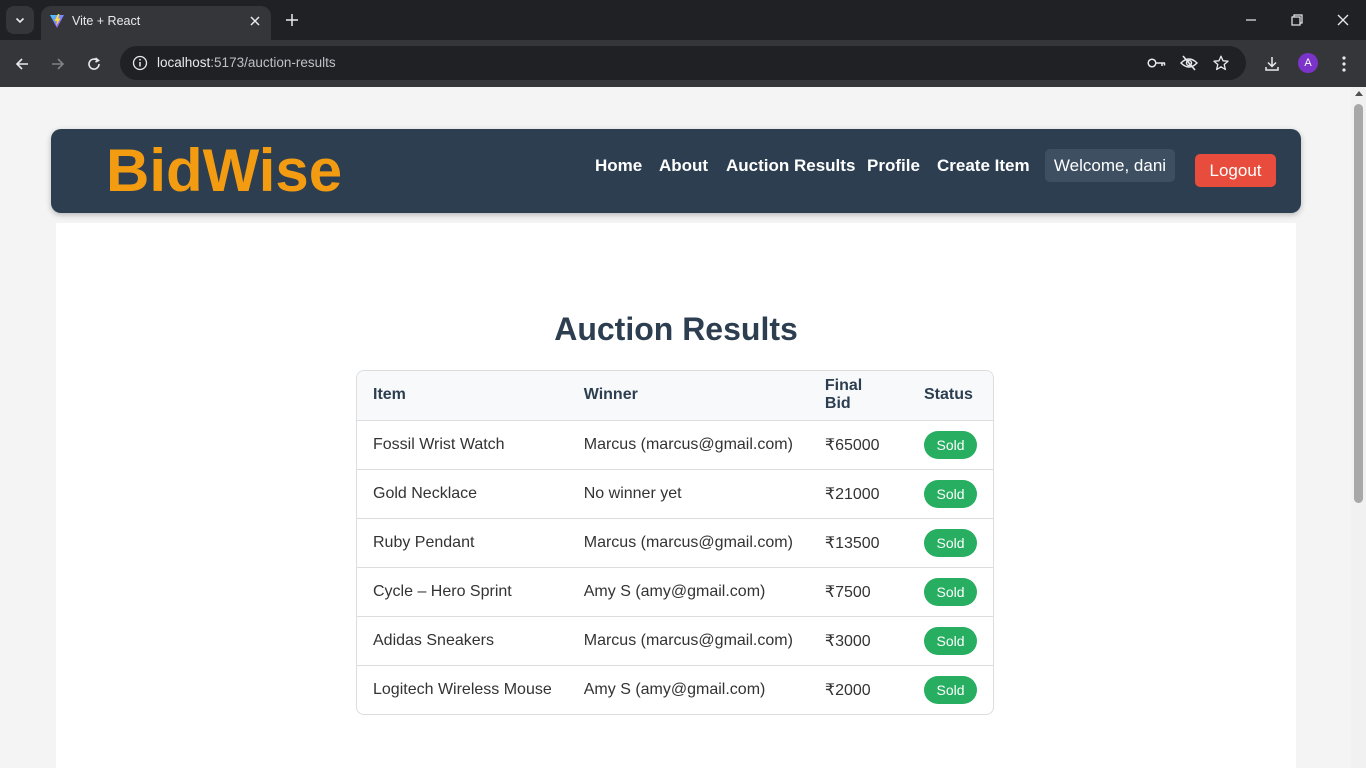  Describe the element at coordinates (156, 23) in the screenshot. I see `browser-tab: Vite + React` at that location.